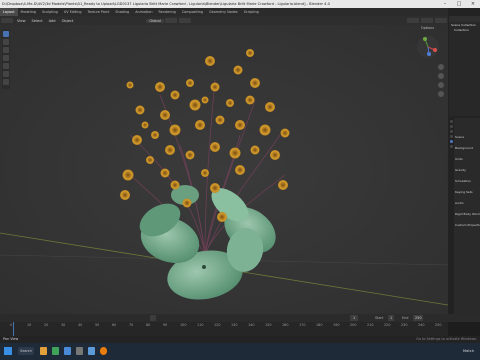  Describe the element at coordinates (354, 318) in the screenshot. I see `current-frame-field: 1` at that location.